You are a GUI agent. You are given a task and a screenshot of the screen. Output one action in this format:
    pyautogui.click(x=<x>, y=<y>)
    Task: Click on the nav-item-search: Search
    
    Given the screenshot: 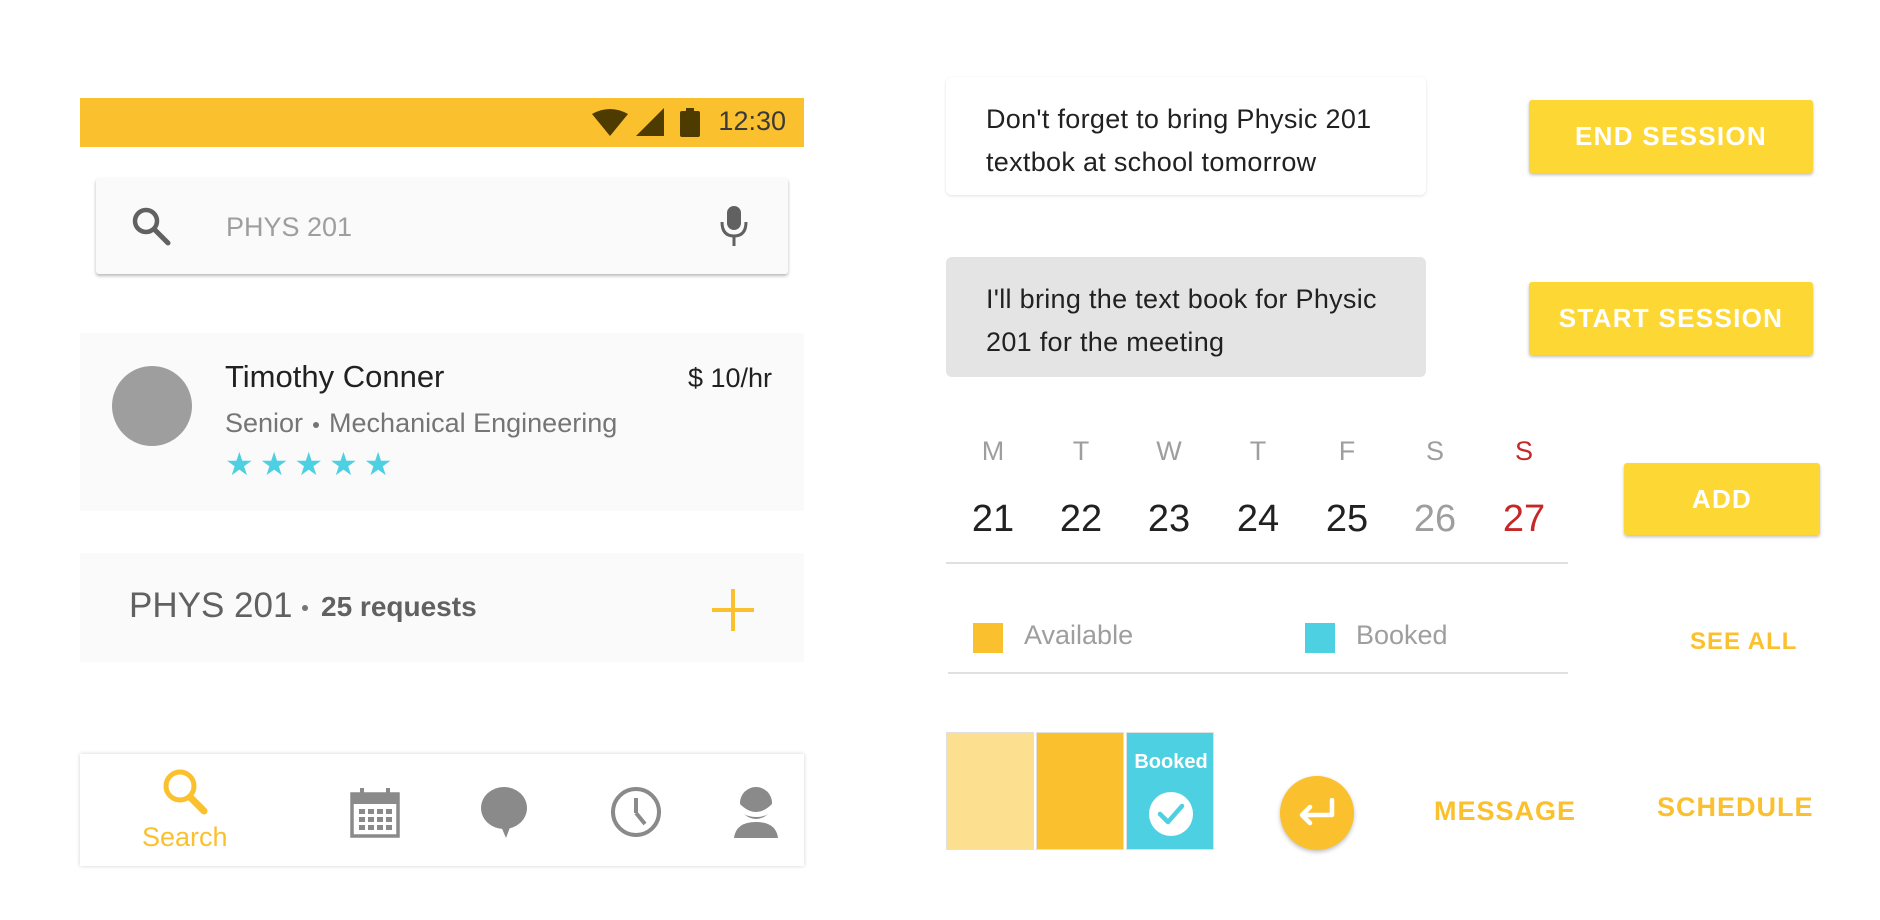 What is the action you would take?
    pyautogui.click(x=185, y=810)
    